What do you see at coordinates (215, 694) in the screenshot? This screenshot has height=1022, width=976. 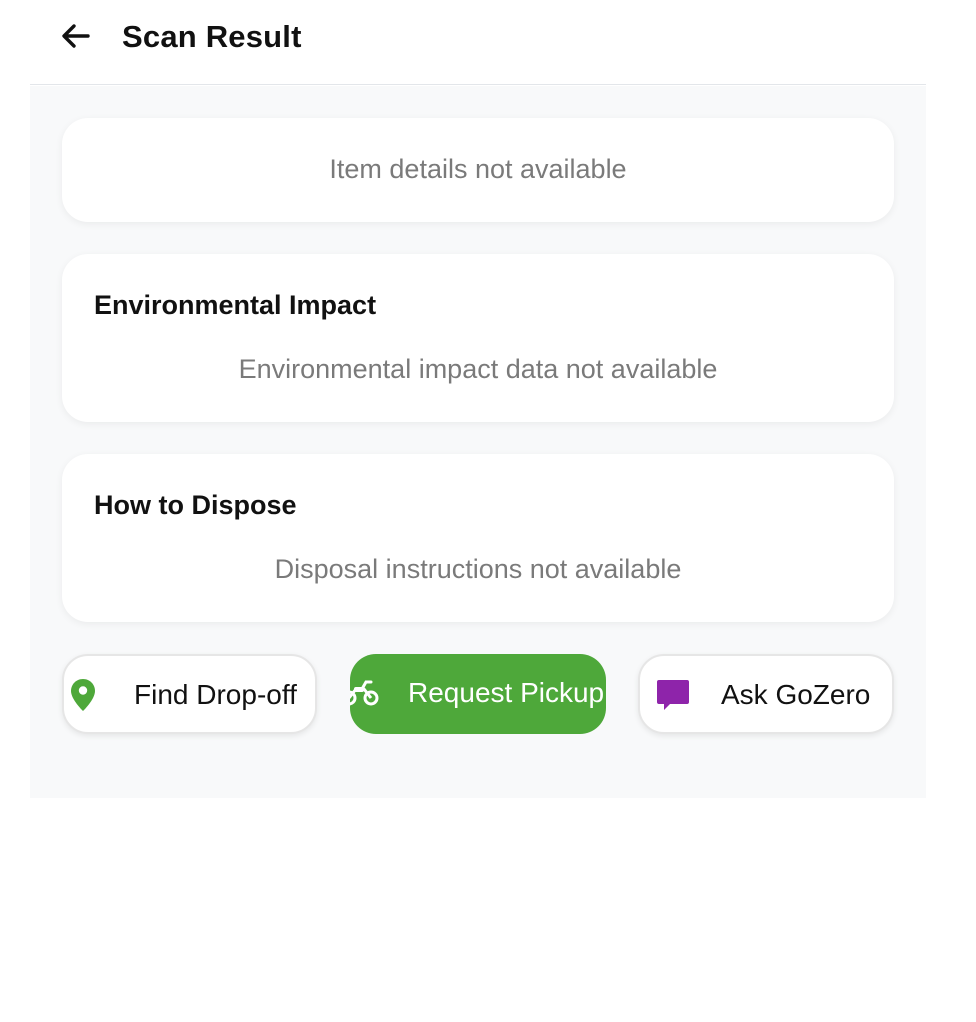 I see `find-dropoff-label: Find Drop-off` at bounding box center [215, 694].